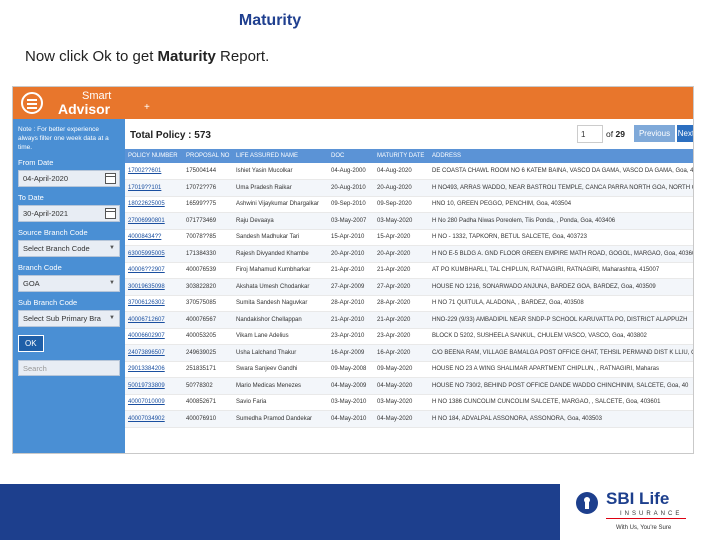 This screenshot has width=720, height=540. I want to click on table-cell: 27-Apr-2009, so click(351, 287).